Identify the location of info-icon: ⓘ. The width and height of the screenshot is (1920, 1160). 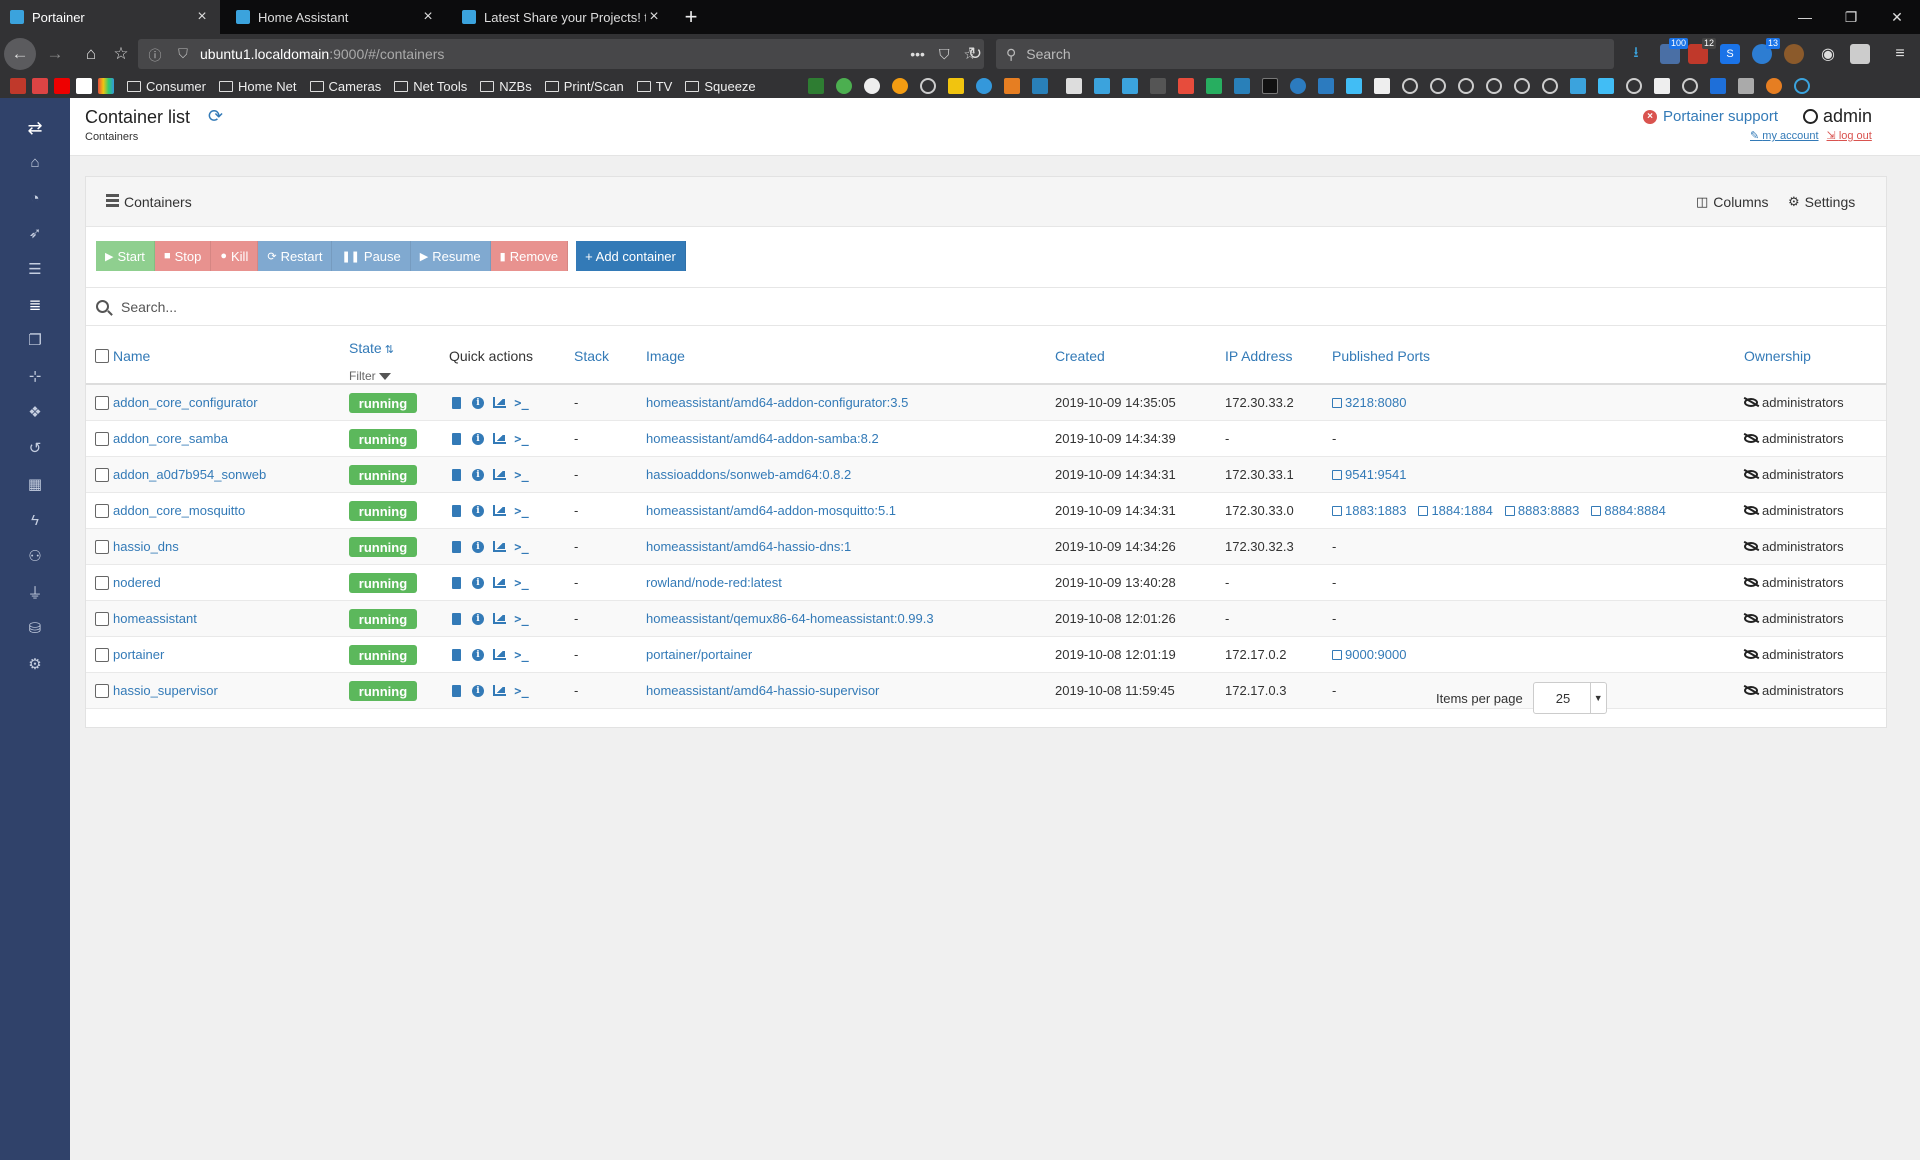
(155, 54).